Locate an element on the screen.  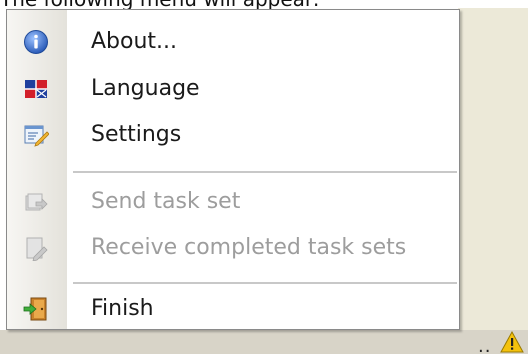
menu-item-settings: Settings is located at coordinates (233, 134).